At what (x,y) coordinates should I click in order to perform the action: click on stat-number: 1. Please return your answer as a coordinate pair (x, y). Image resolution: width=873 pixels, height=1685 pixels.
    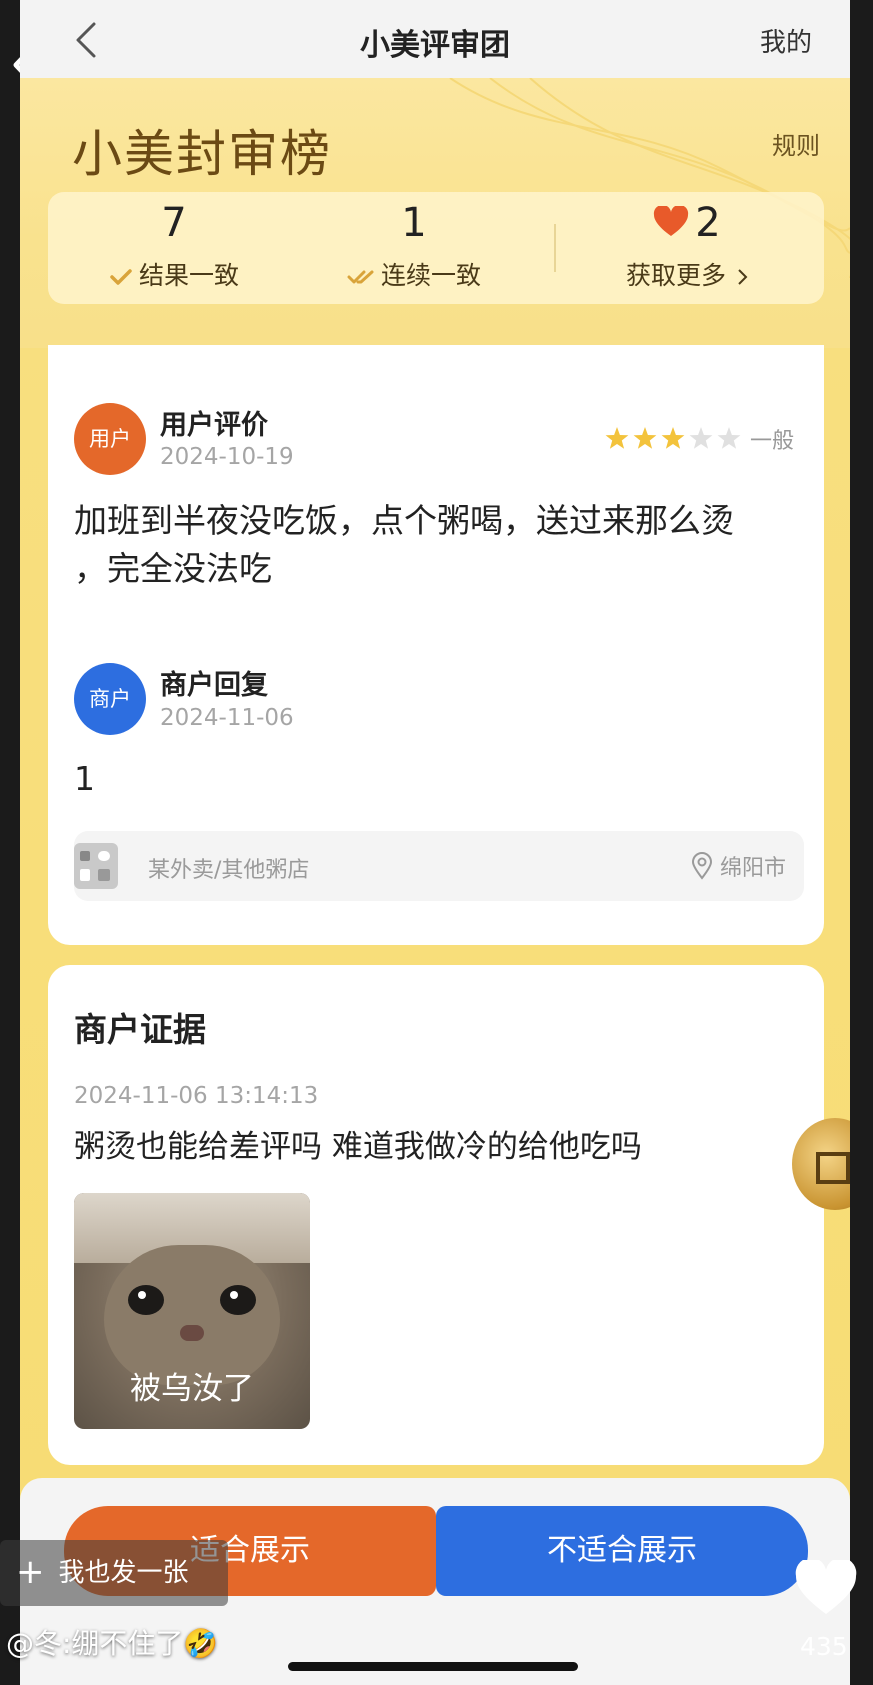
    Looking at the image, I should click on (414, 223).